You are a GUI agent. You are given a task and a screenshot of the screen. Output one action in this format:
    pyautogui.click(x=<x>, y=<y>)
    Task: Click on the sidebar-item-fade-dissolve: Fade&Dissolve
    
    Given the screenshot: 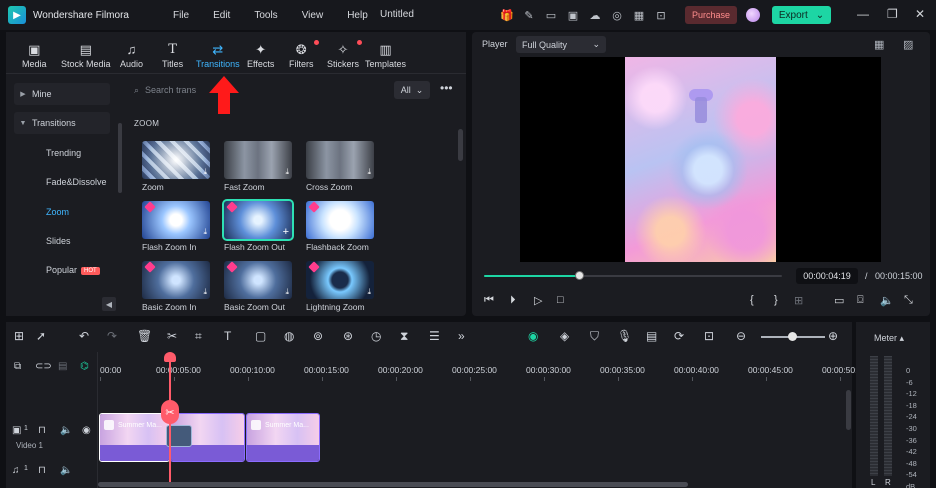 What is the action you would take?
    pyautogui.click(x=76, y=182)
    